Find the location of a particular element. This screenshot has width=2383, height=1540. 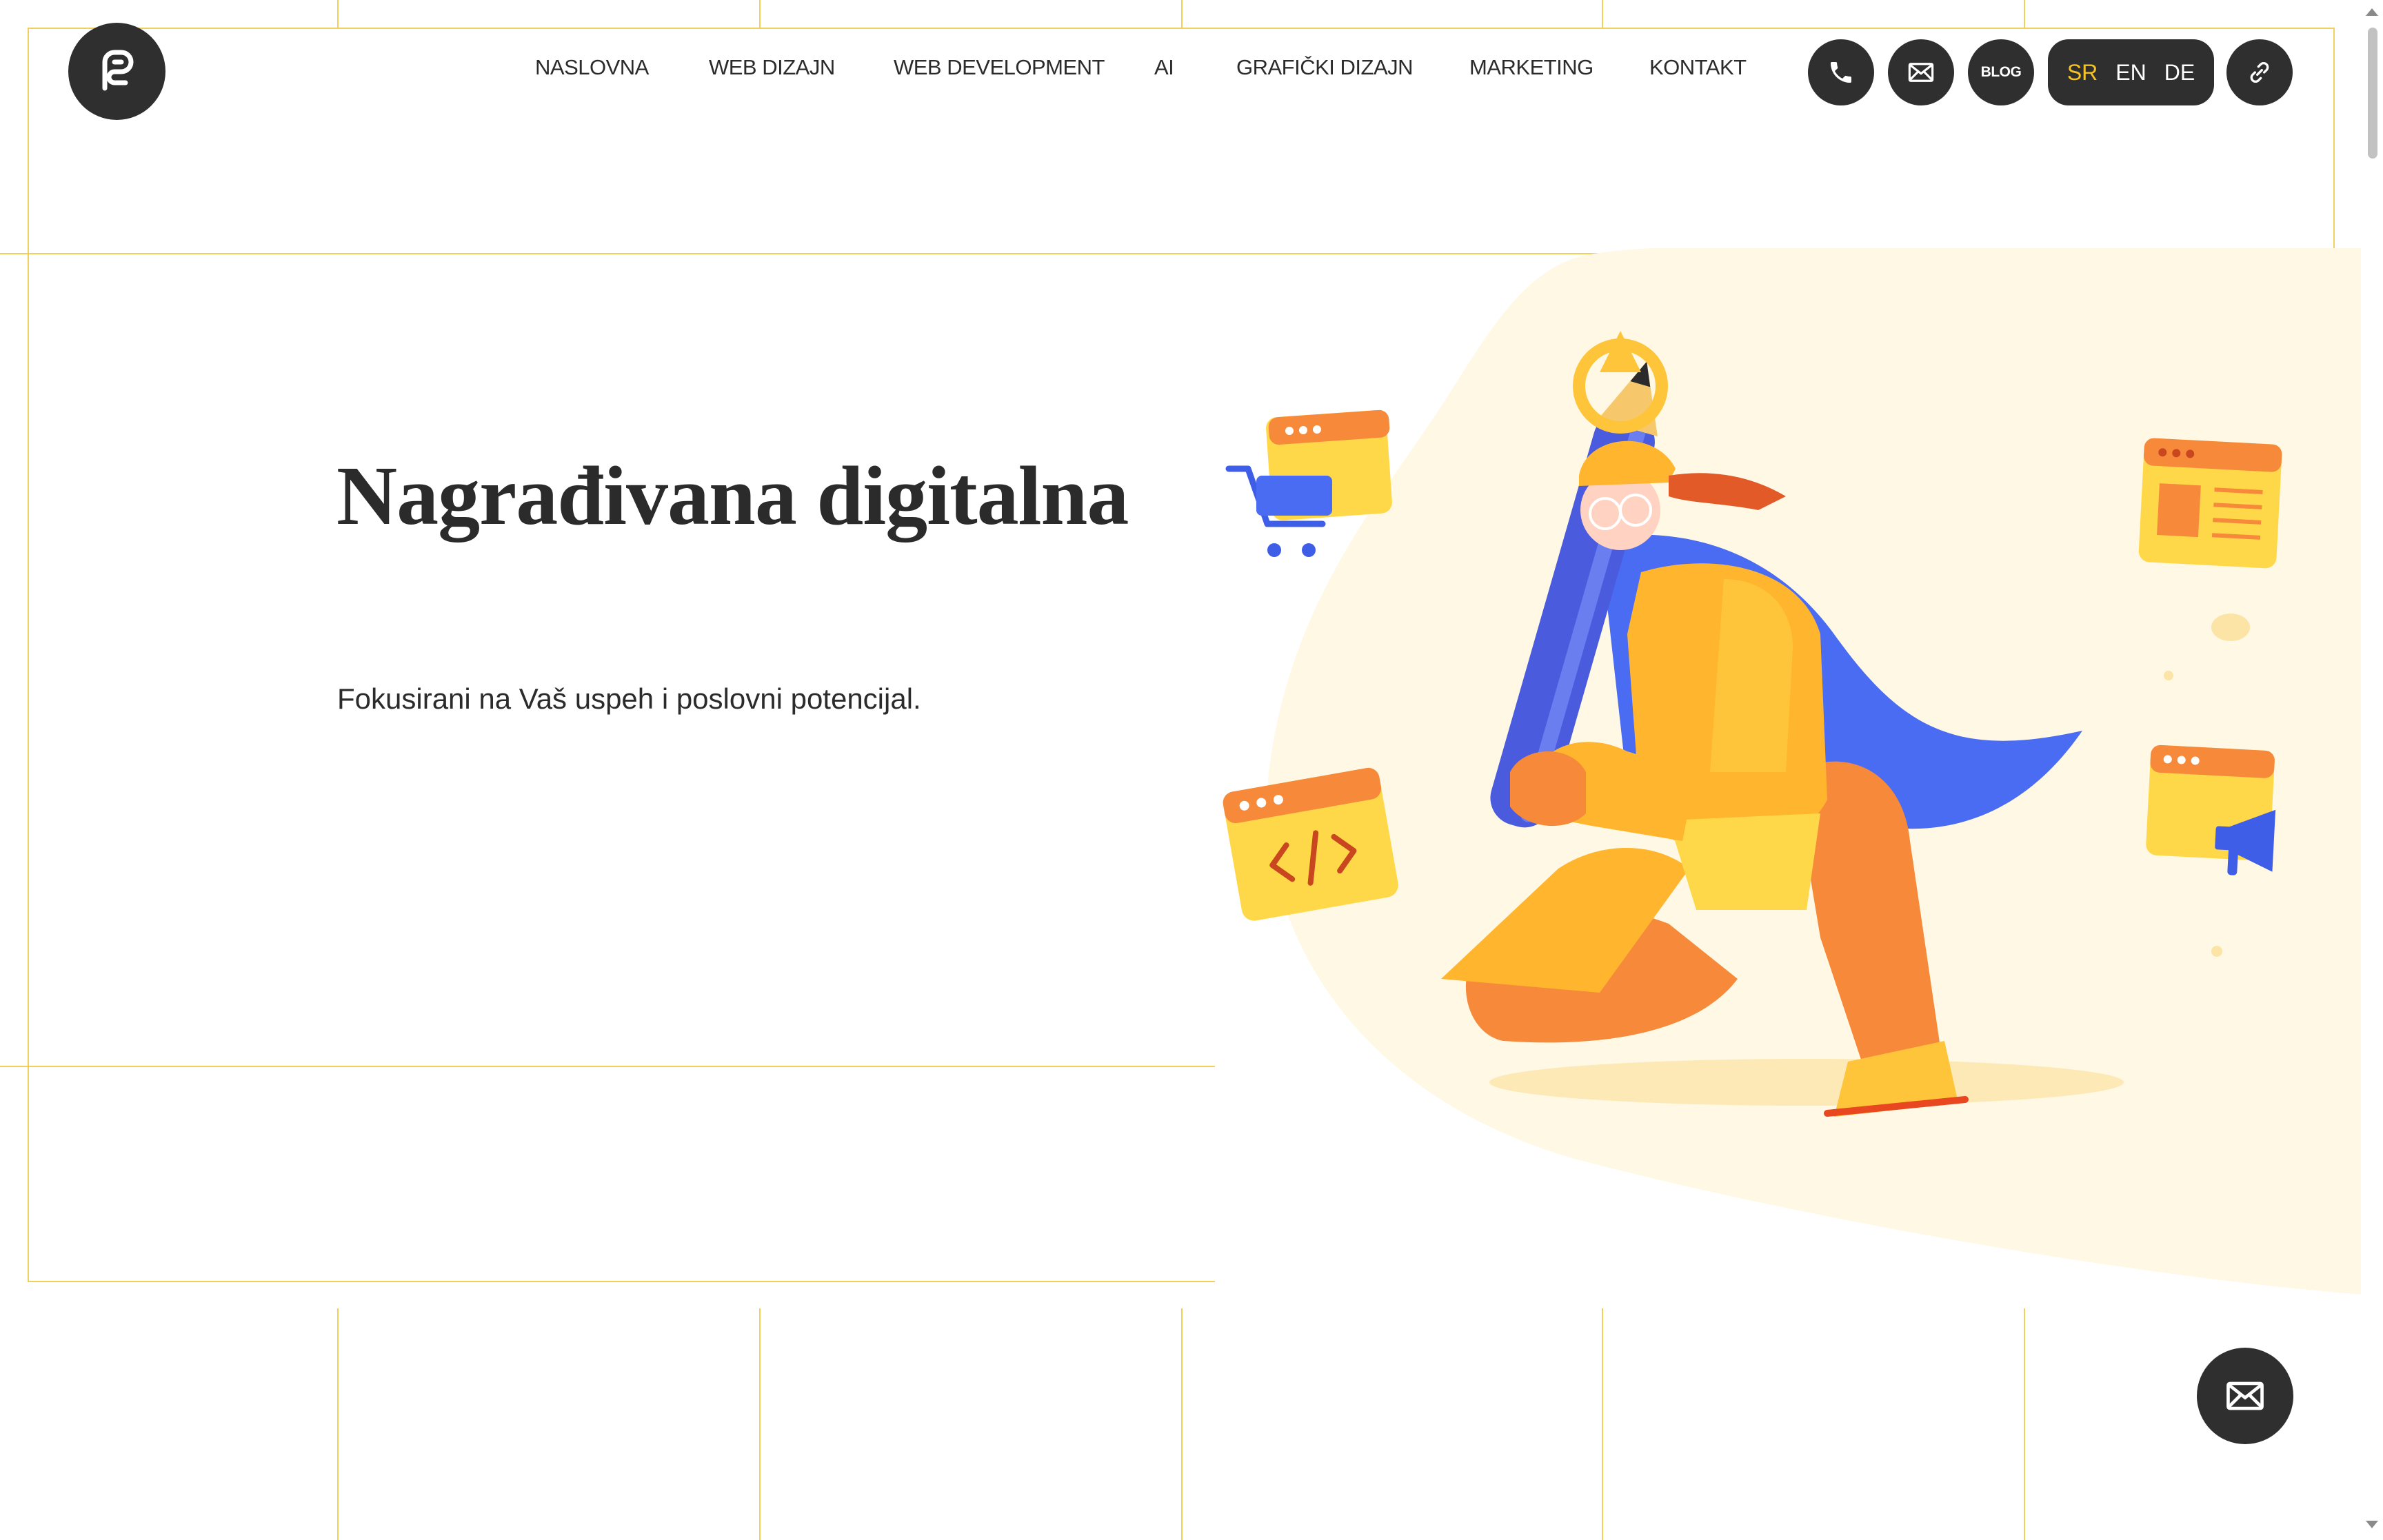

nav-item-web-development: WEB DEVELOPMENT is located at coordinates (999, 68).